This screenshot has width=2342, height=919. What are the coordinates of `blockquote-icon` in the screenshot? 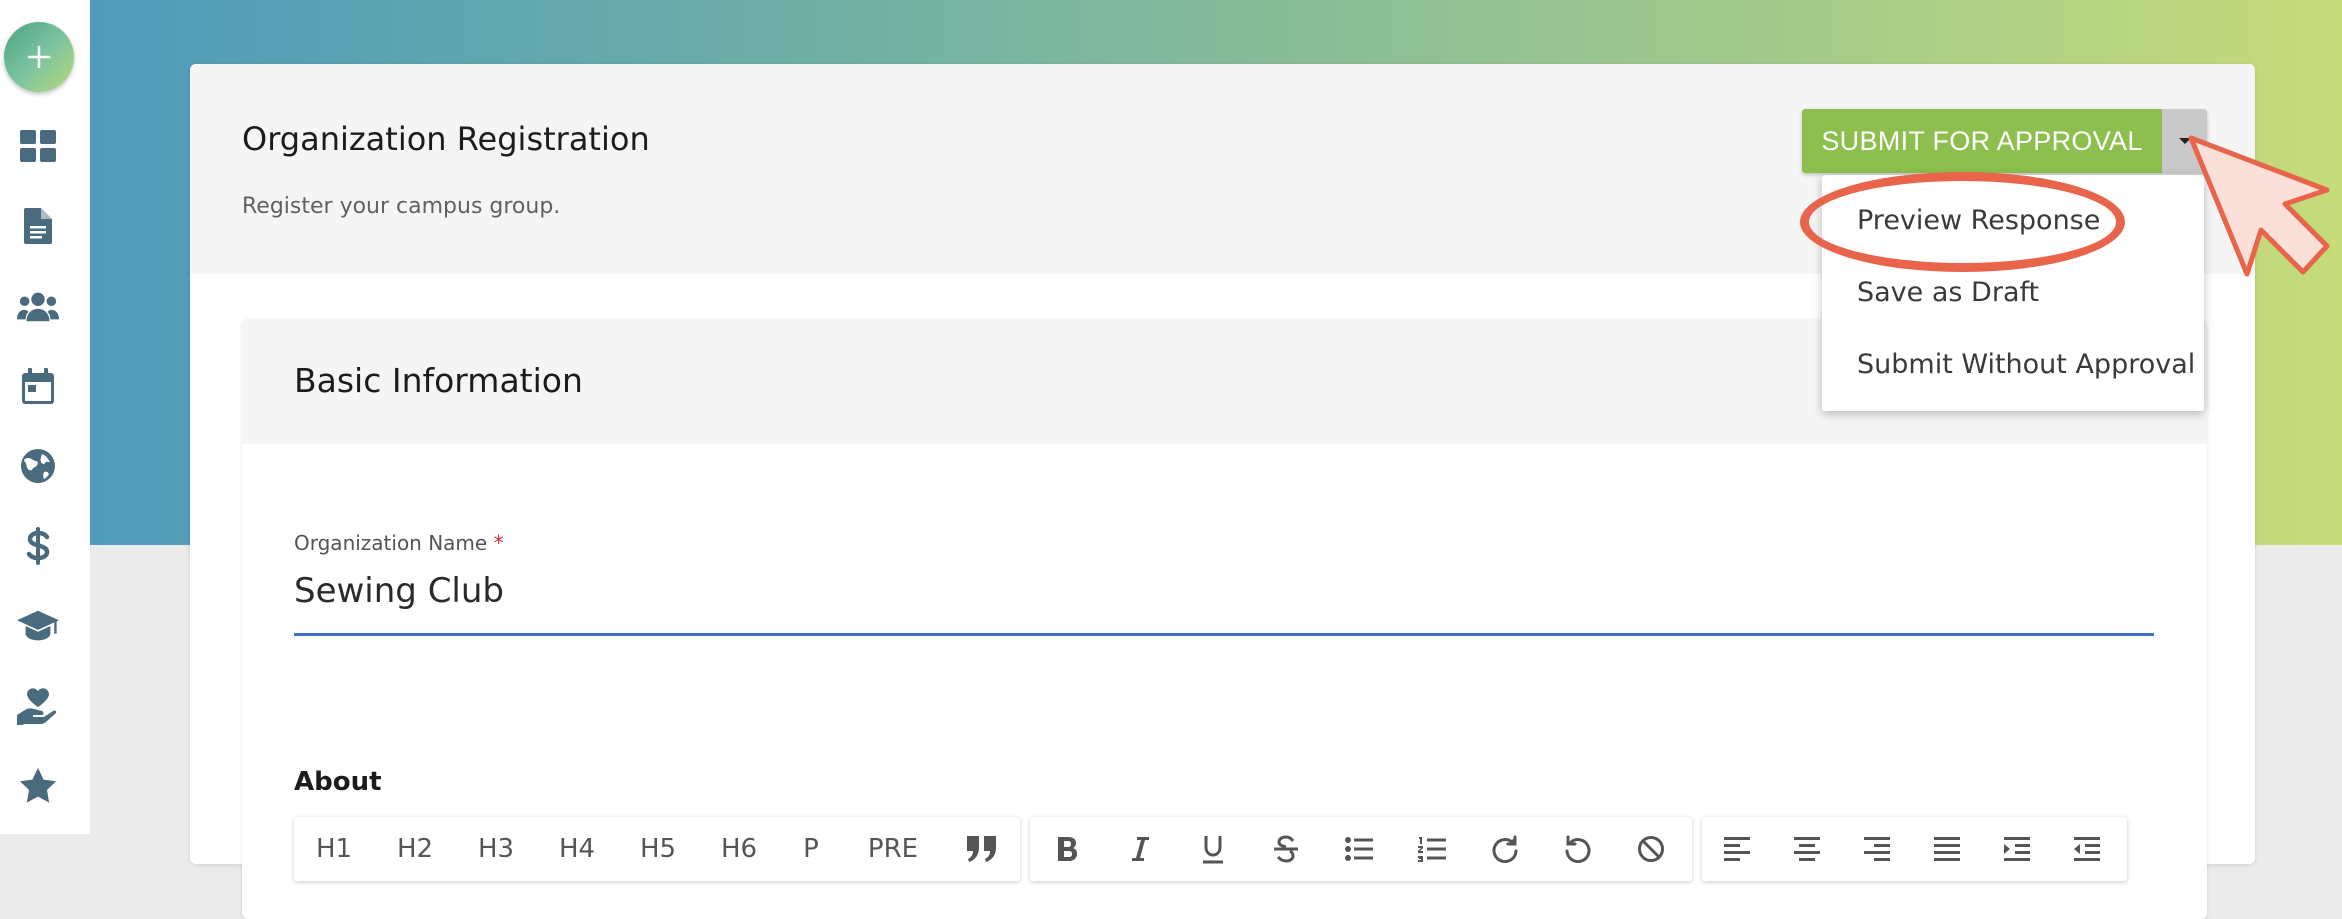 It's located at (981, 849).